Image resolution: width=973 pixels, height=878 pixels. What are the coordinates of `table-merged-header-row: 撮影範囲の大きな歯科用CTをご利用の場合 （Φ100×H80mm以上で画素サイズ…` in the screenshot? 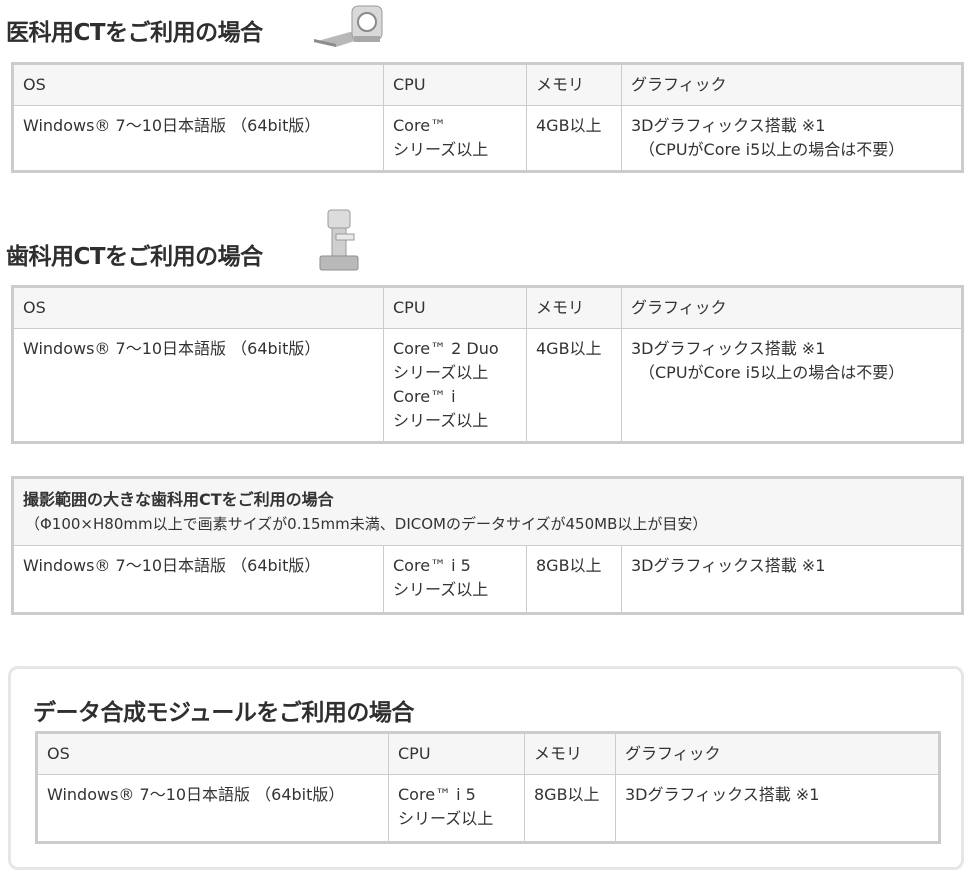 It's located at (487, 511).